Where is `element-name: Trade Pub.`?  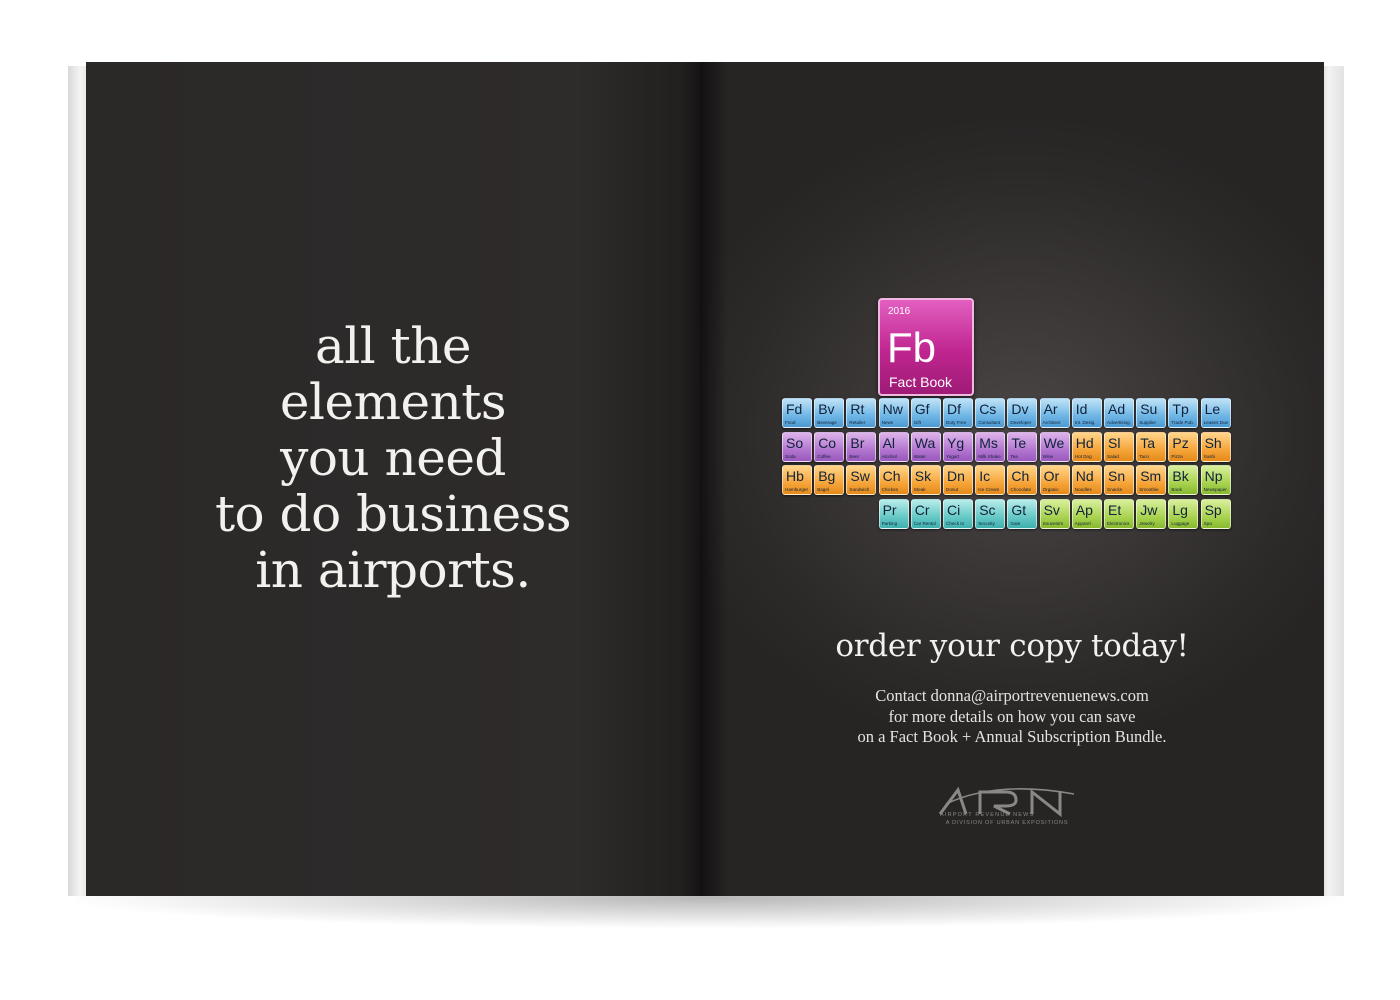
element-name: Trade Pub. is located at coordinates (1182, 422).